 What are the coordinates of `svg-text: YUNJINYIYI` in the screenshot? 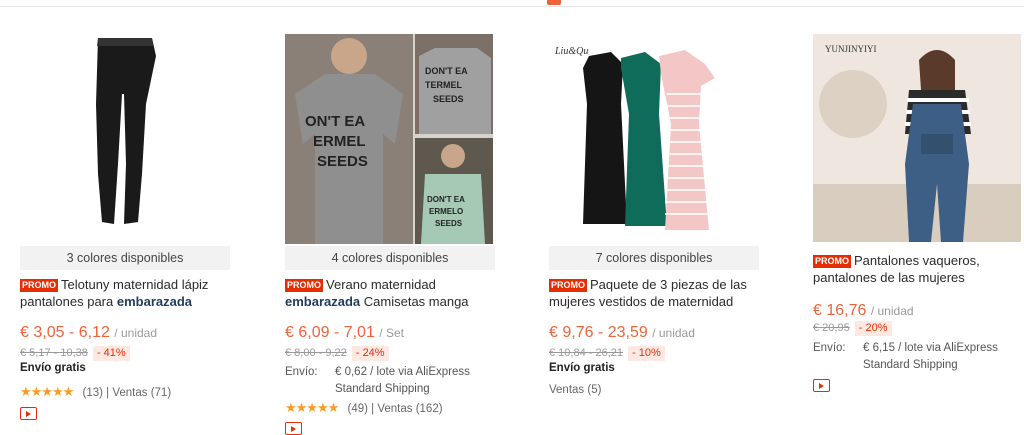 It's located at (851, 49).